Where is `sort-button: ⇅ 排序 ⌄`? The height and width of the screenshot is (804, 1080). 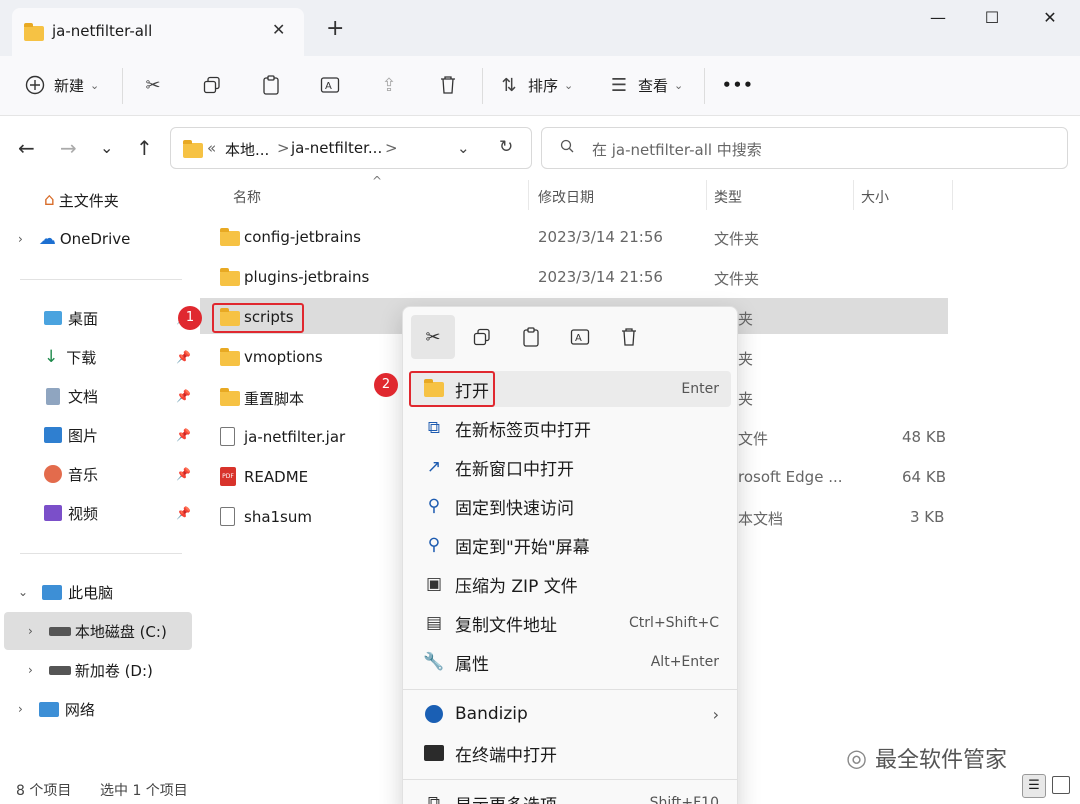 sort-button: ⇅ 排序 ⌄ is located at coordinates (535, 85).